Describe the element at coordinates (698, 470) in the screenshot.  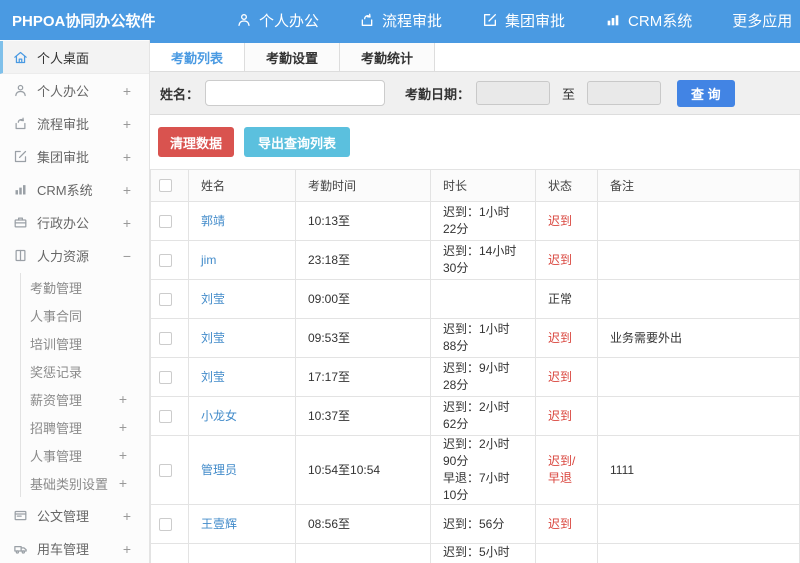
I see `note-cell: 1111` at that location.